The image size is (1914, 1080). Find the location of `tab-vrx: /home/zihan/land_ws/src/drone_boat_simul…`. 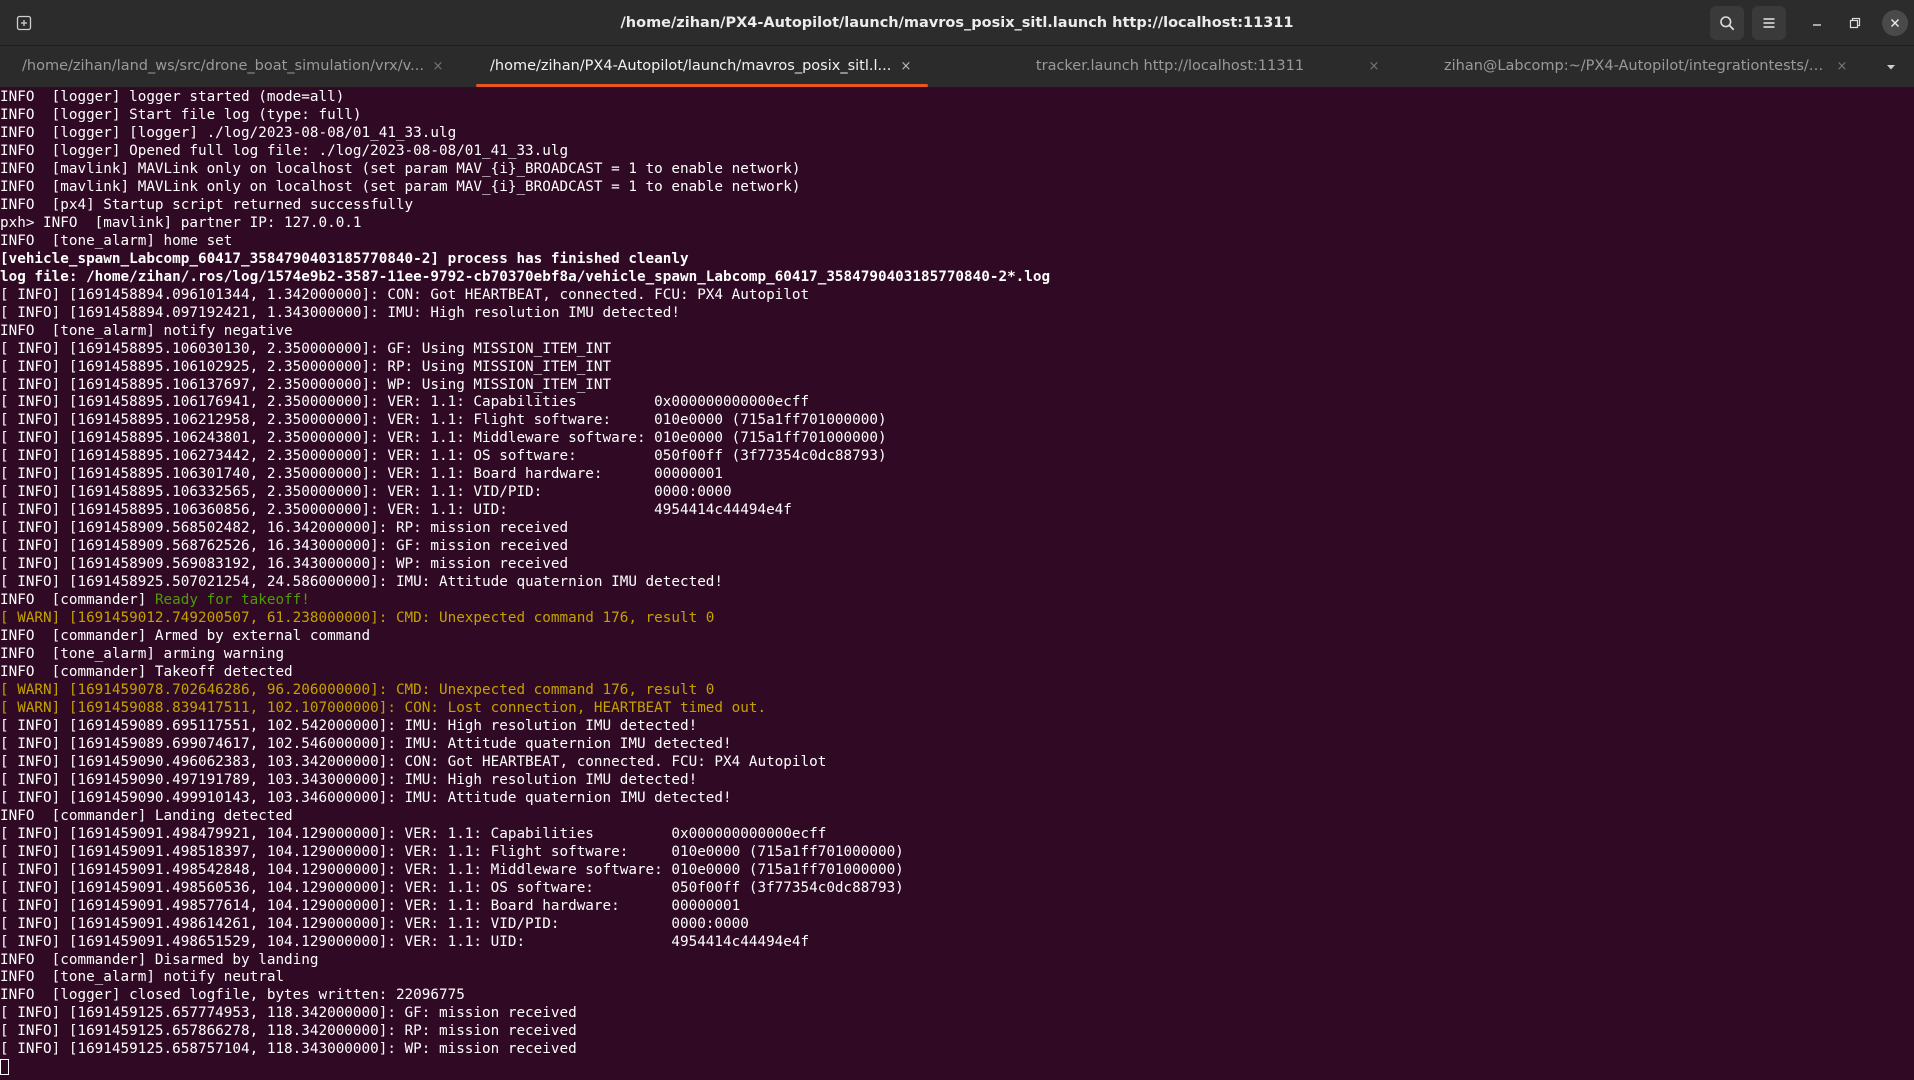

tab-vrx: /home/zihan/land_ws/src/drone_boat_simul… is located at coordinates (234, 66).